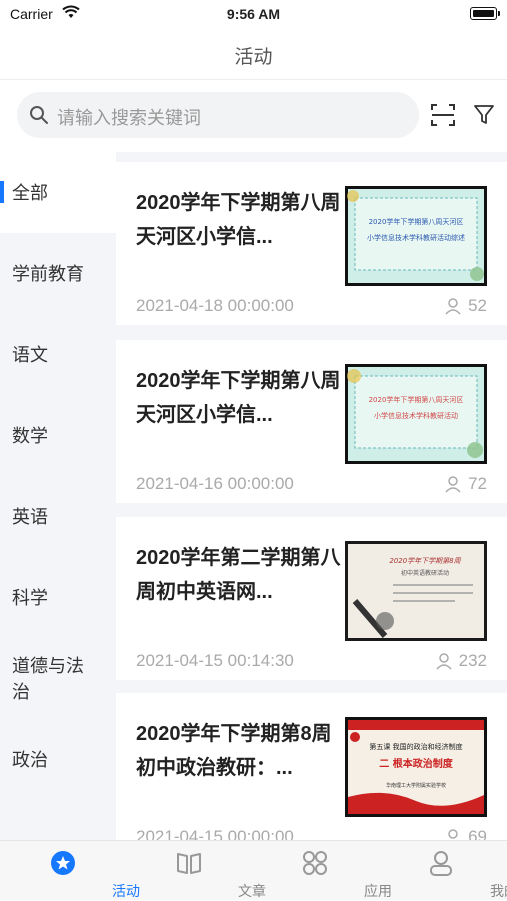  I want to click on view-count-value: 52, so click(477, 305).